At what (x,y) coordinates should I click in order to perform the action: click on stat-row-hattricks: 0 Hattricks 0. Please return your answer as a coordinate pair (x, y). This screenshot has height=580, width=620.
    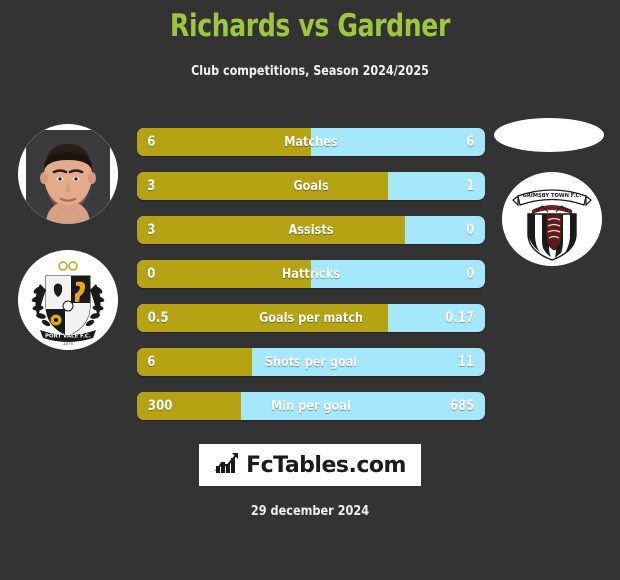
    Looking at the image, I should click on (311, 274).